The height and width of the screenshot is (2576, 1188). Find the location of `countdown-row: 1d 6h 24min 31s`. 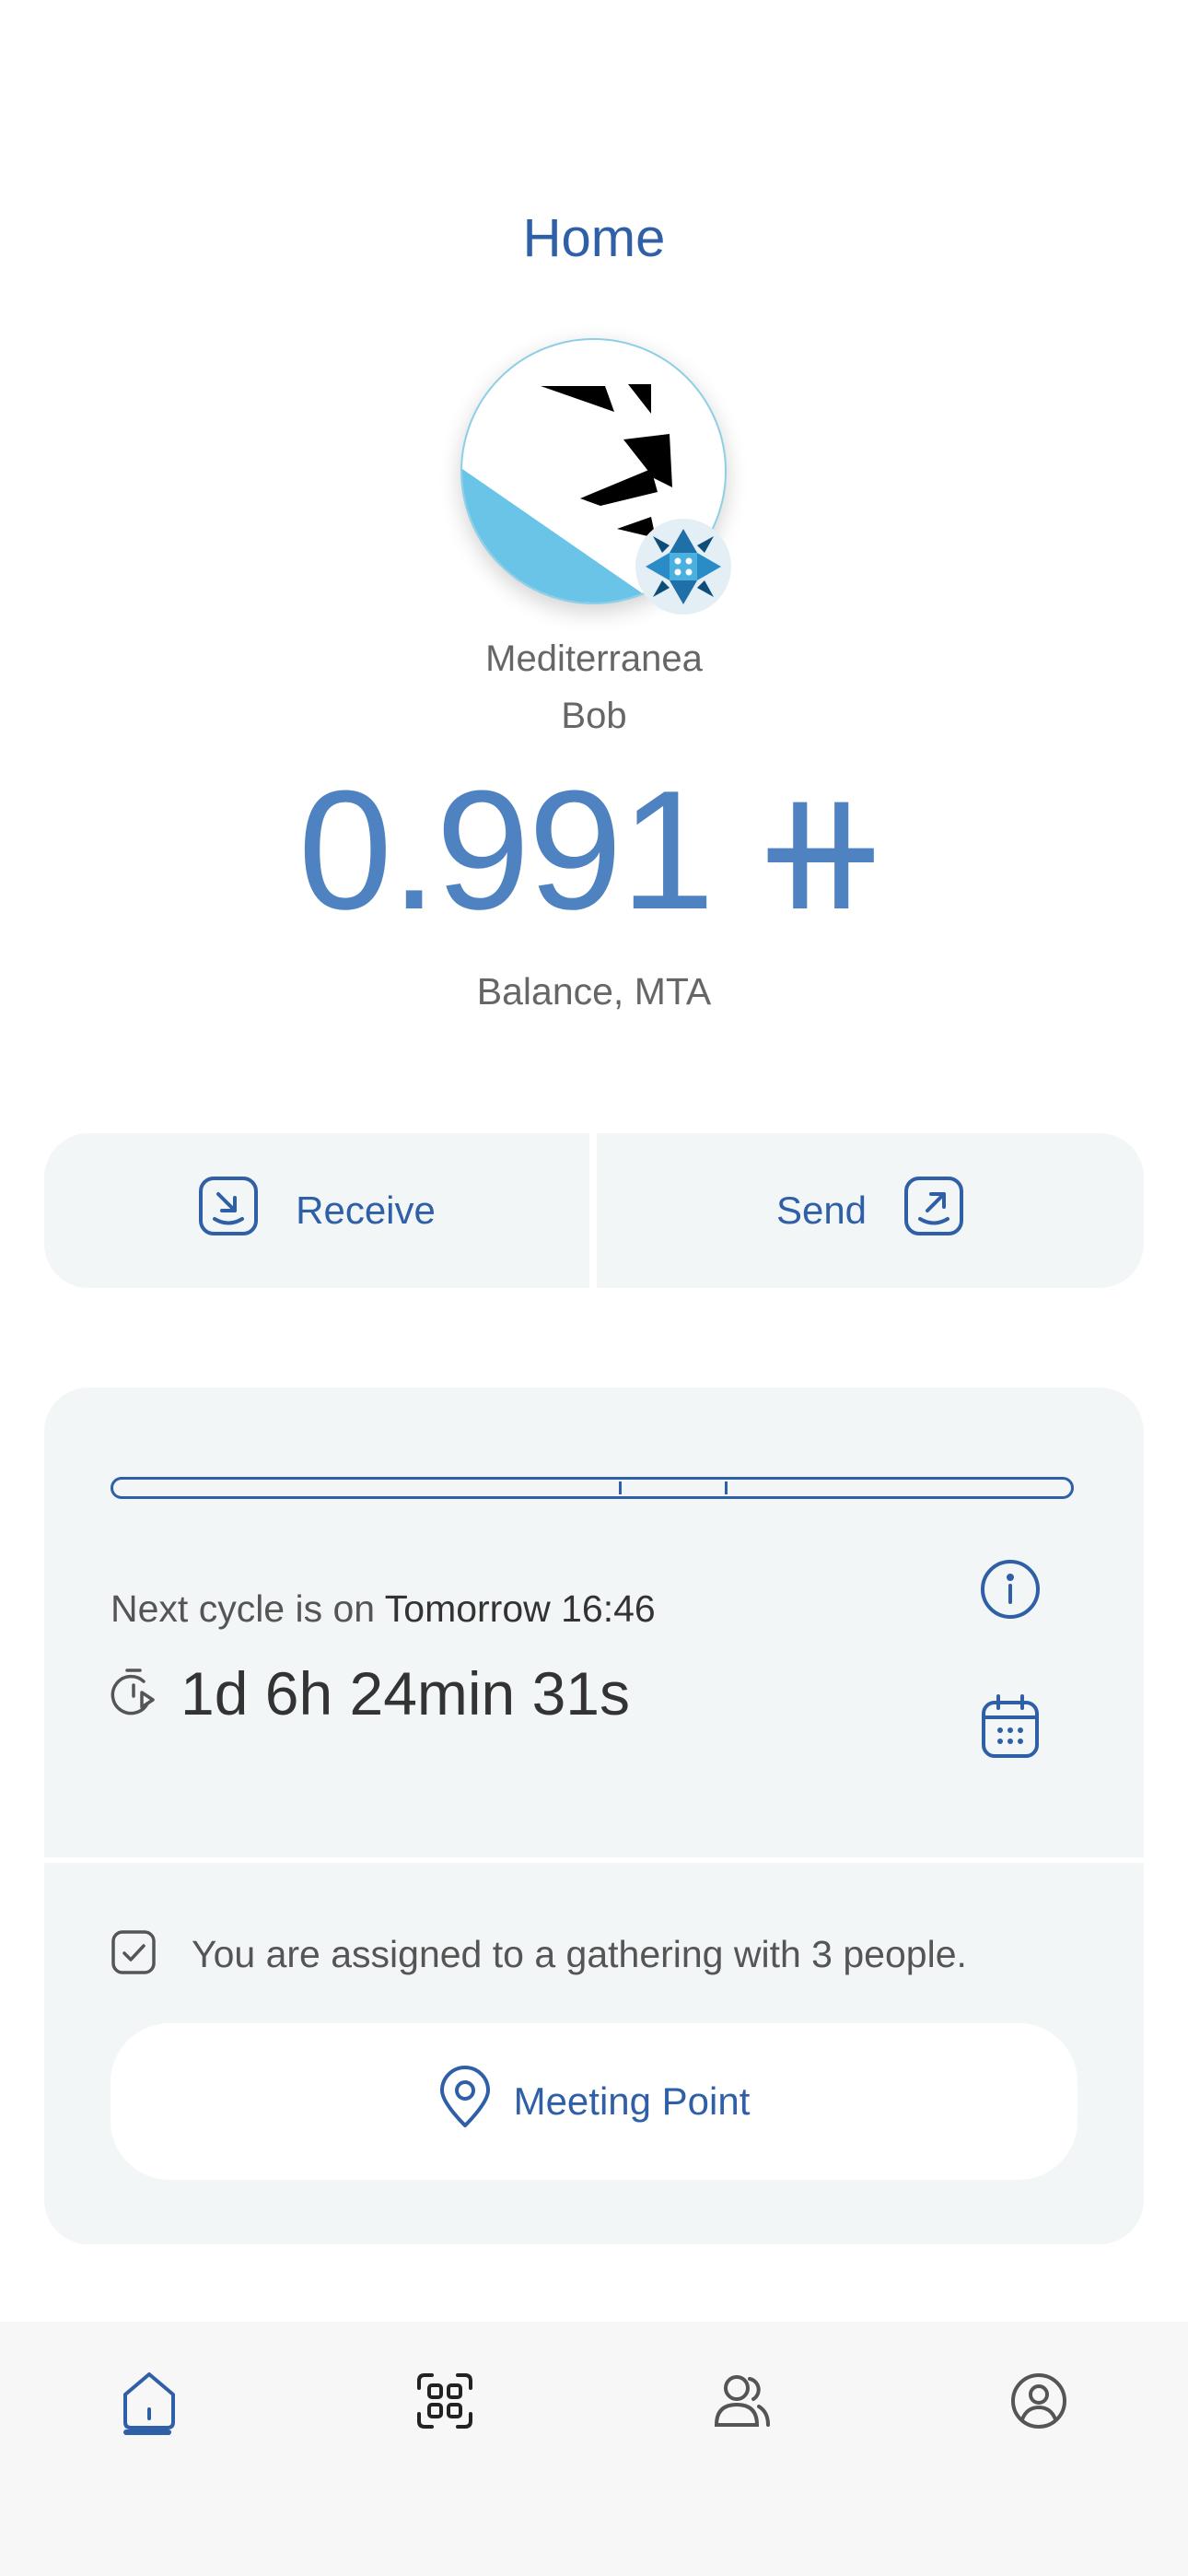

countdown-row: 1d 6h 24min 31s is located at coordinates (370, 1693).